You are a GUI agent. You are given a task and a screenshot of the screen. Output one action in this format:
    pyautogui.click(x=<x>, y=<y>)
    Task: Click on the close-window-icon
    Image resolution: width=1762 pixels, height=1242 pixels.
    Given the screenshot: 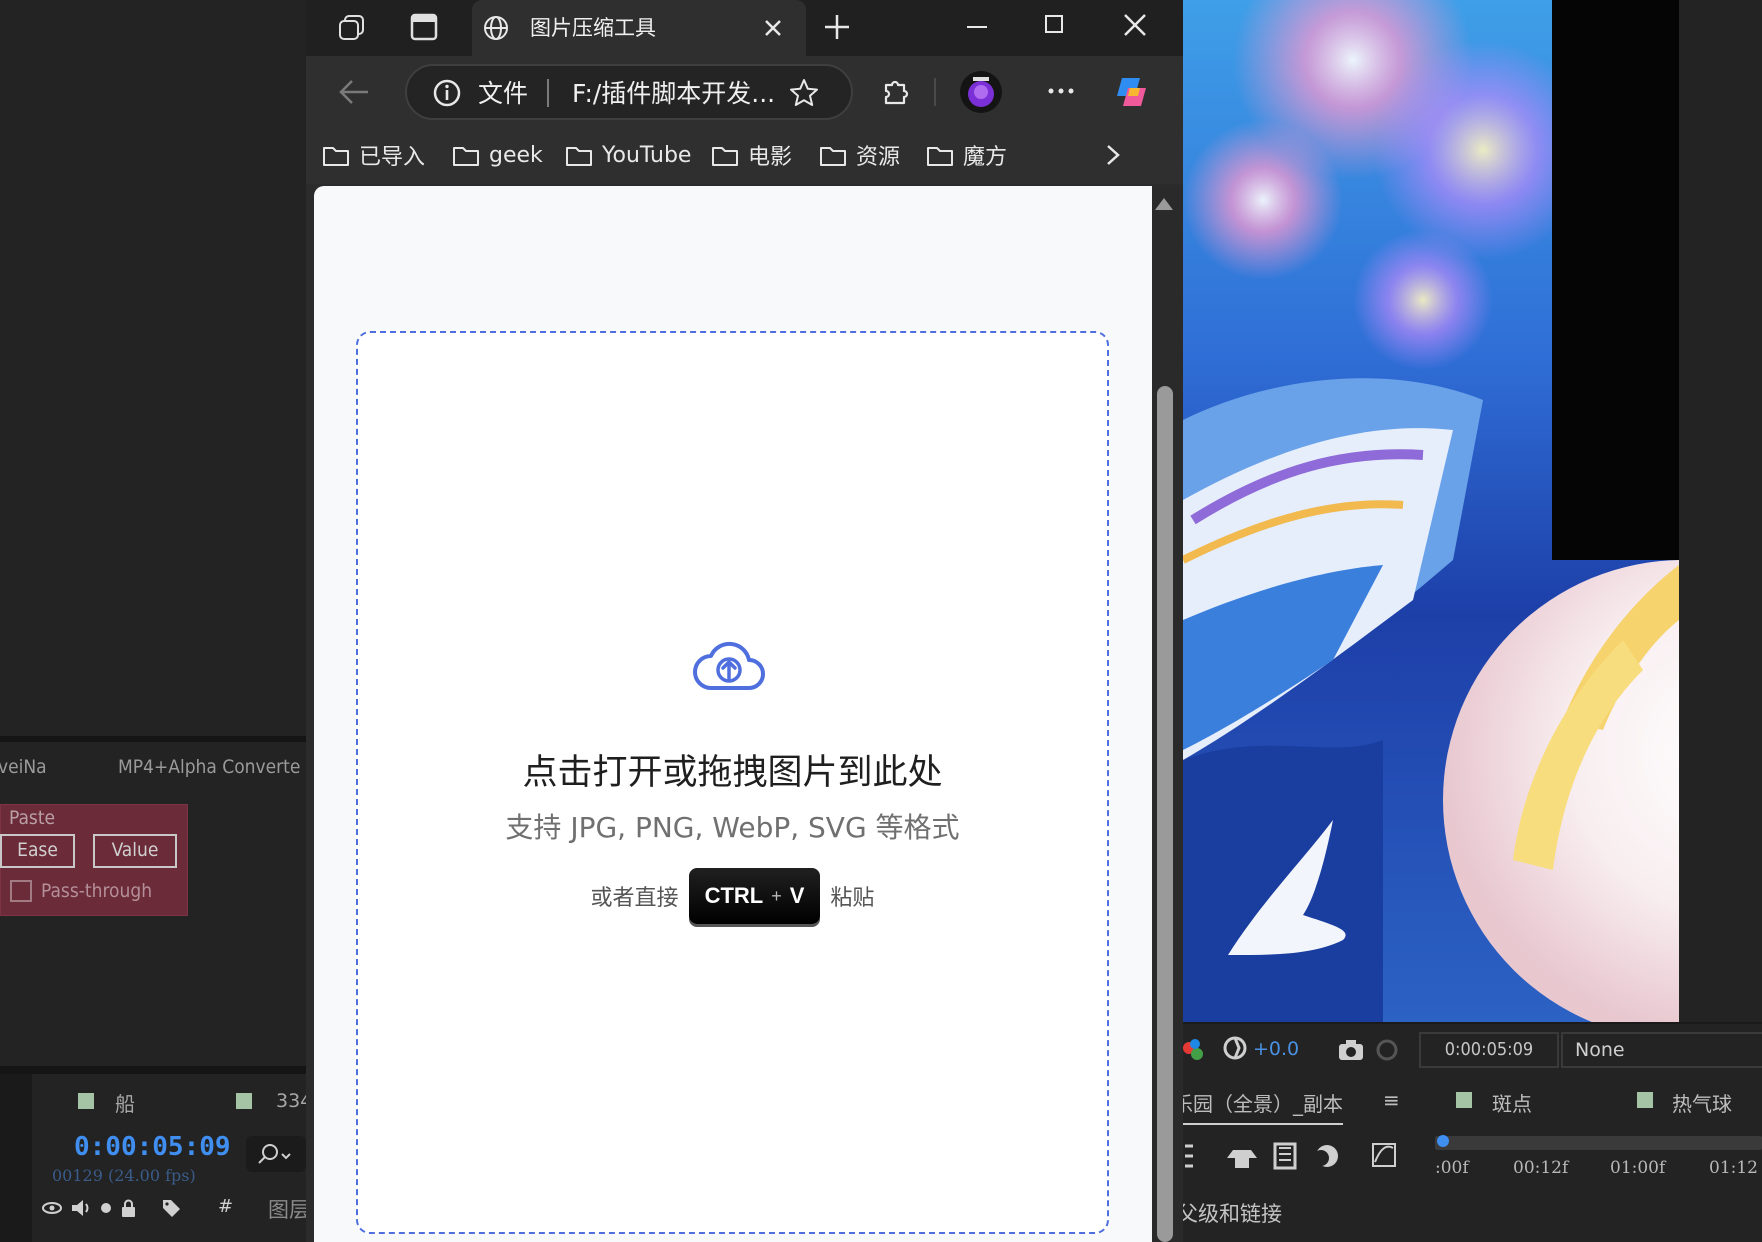 What is the action you would take?
    pyautogui.click(x=1135, y=25)
    